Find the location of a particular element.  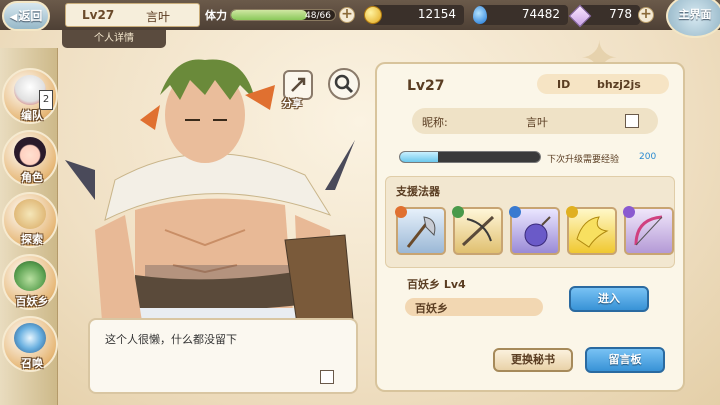

edit-nickname-icon is located at coordinates (632, 121).